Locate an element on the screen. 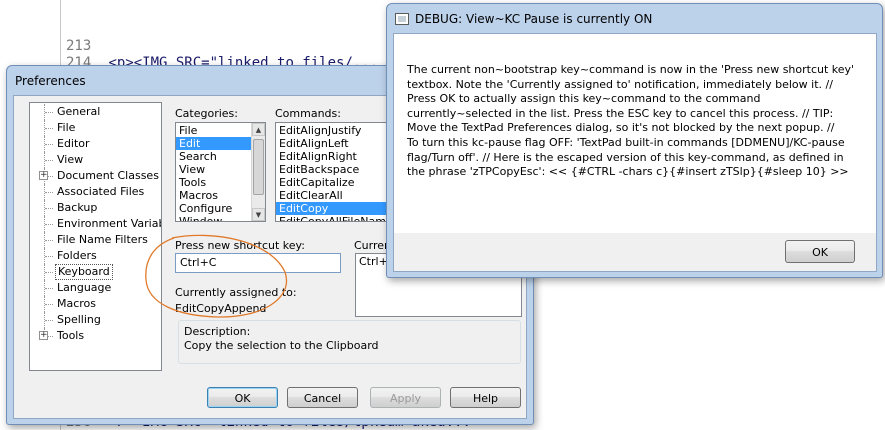  debug-ok-button: OK is located at coordinates (820, 251).